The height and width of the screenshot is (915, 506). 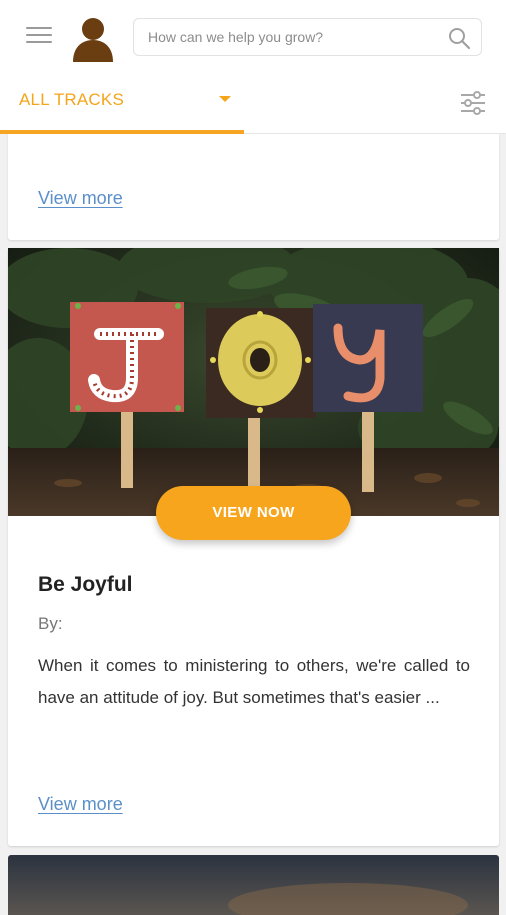 I want to click on filter-sliders-icon, so click(x=473, y=103).